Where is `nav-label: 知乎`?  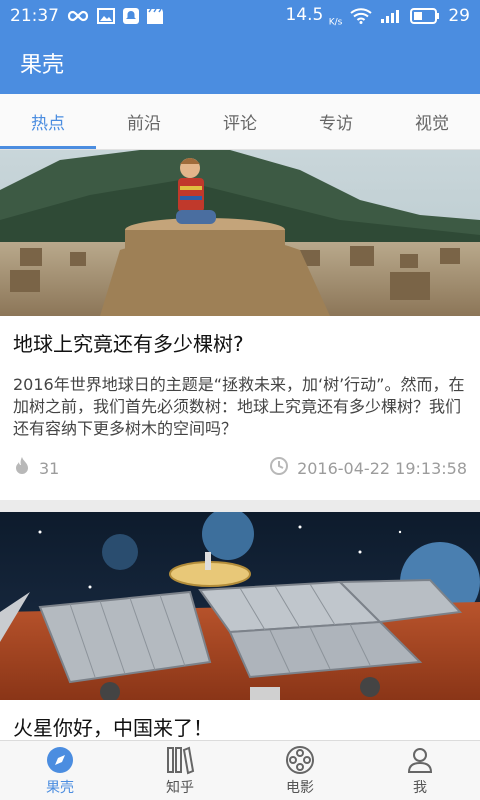
nav-label: 知乎 is located at coordinates (180, 787).